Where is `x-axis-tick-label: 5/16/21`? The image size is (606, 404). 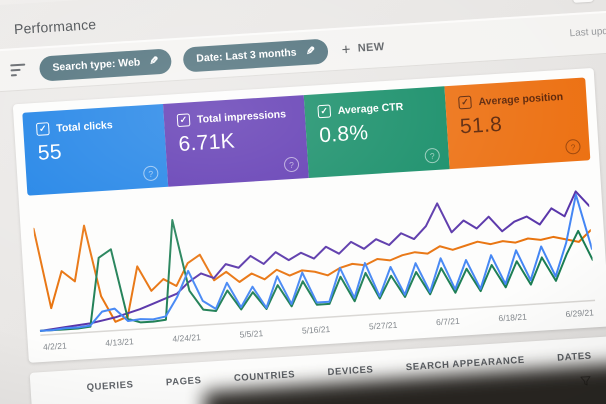 x-axis-tick-label: 5/16/21 is located at coordinates (316, 329).